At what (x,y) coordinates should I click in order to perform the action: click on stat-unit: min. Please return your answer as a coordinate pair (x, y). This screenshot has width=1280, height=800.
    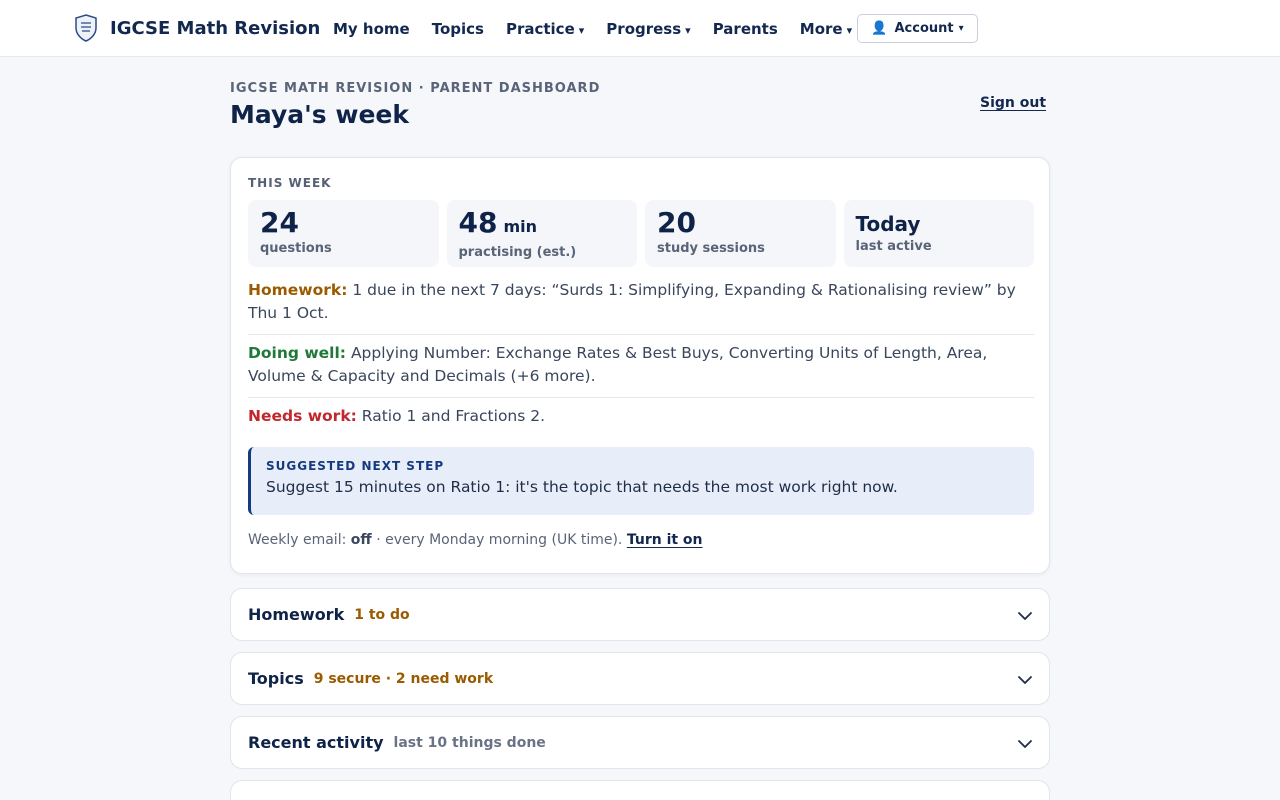
    Looking at the image, I should click on (520, 226).